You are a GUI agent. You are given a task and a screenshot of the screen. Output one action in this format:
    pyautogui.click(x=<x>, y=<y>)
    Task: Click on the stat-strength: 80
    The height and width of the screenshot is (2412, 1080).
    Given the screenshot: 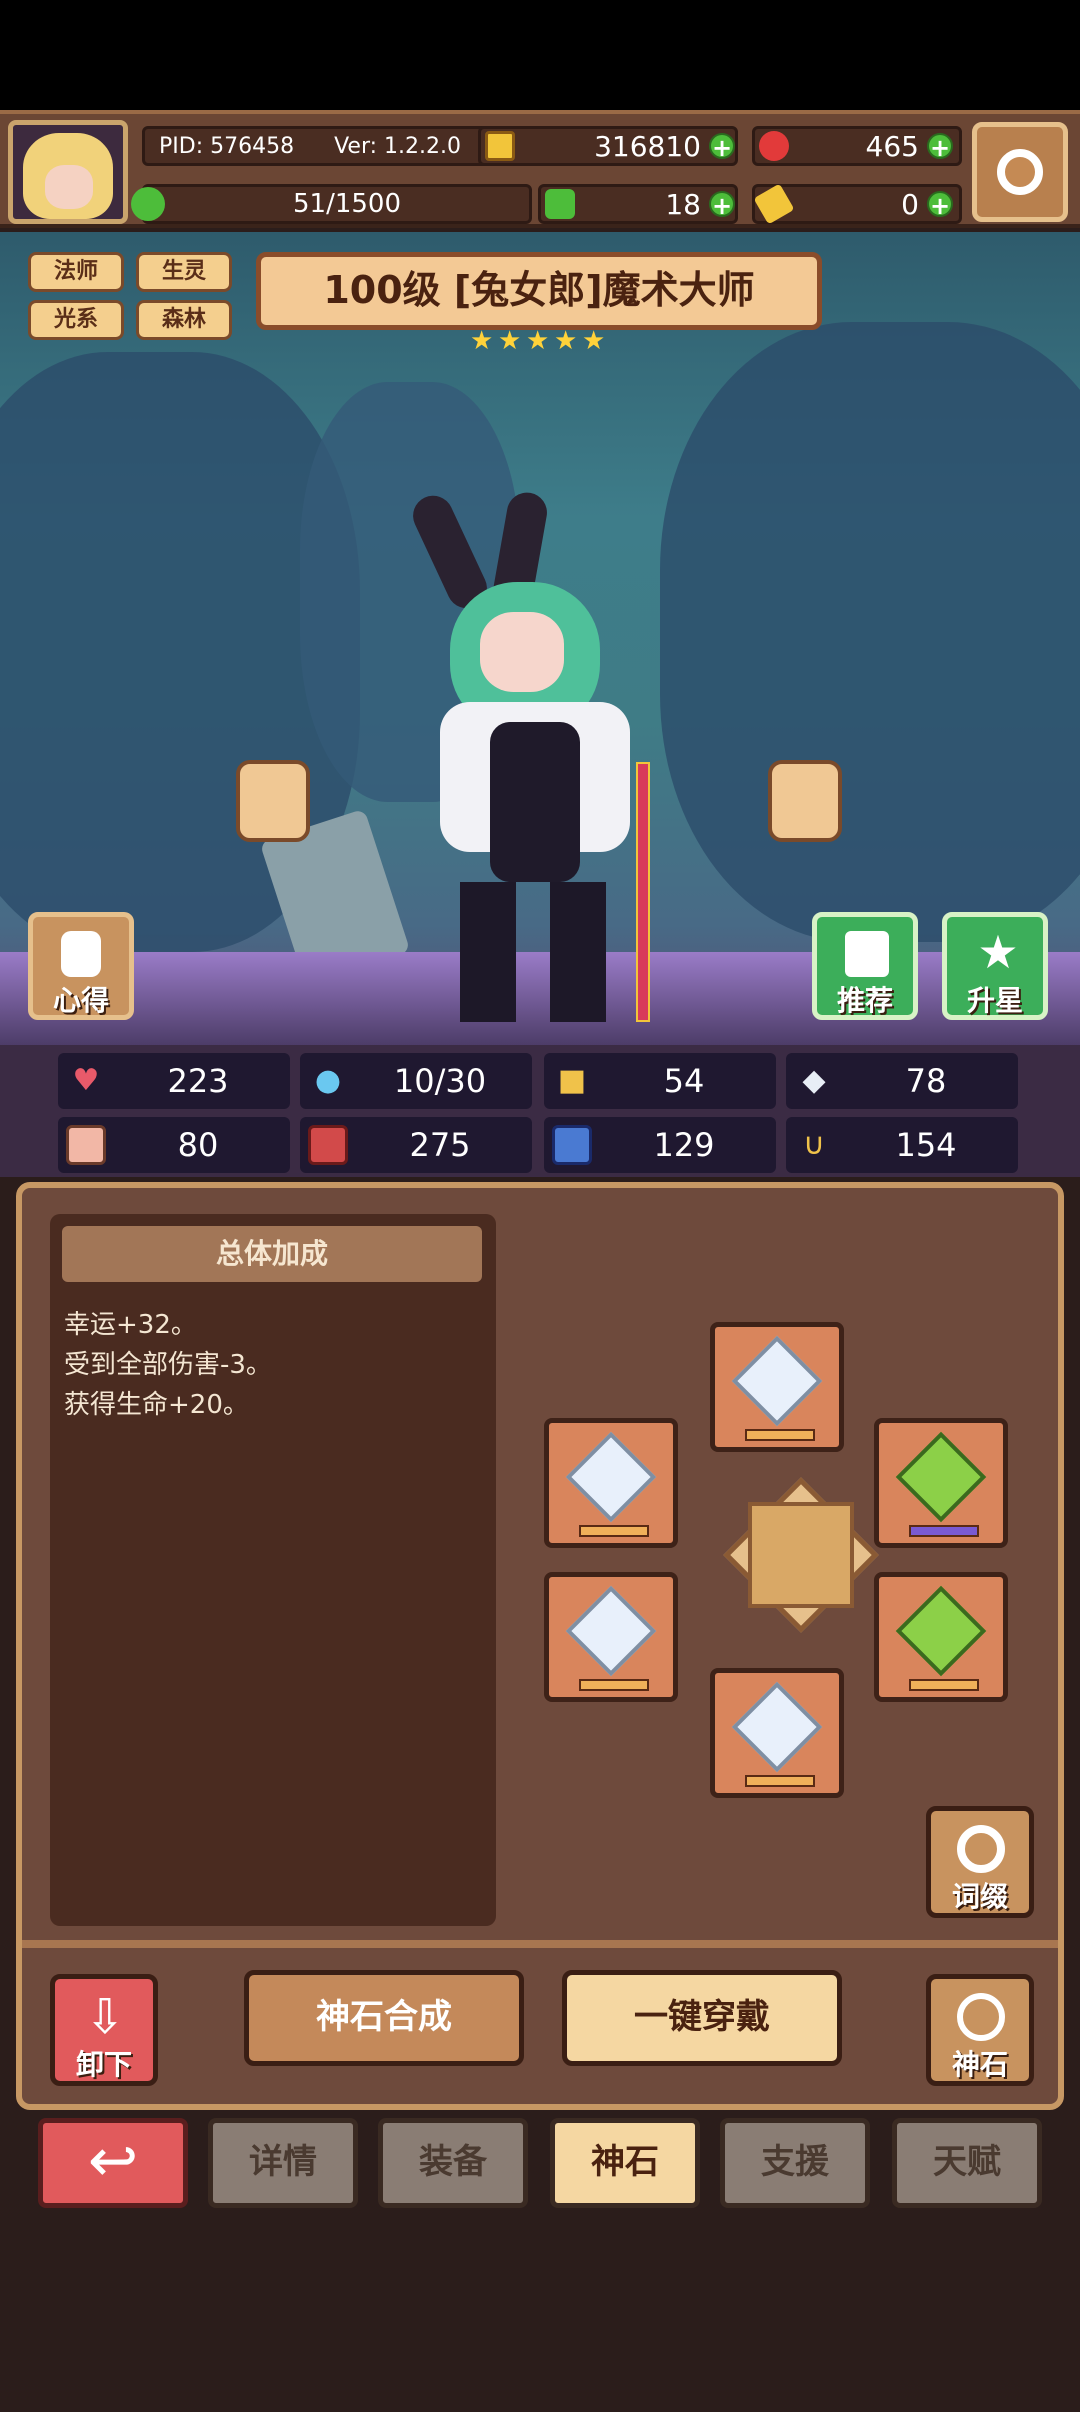 What is the action you would take?
    pyautogui.click(x=174, y=1145)
    